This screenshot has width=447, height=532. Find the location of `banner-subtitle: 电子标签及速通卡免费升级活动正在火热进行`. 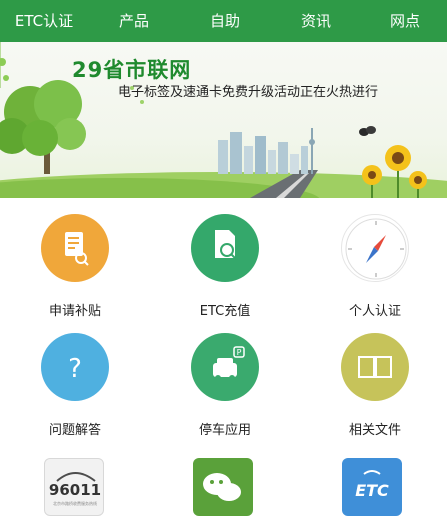

banner-subtitle: 电子标签及速通卡免费升级活动正在火热进行 is located at coordinates (248, 92).